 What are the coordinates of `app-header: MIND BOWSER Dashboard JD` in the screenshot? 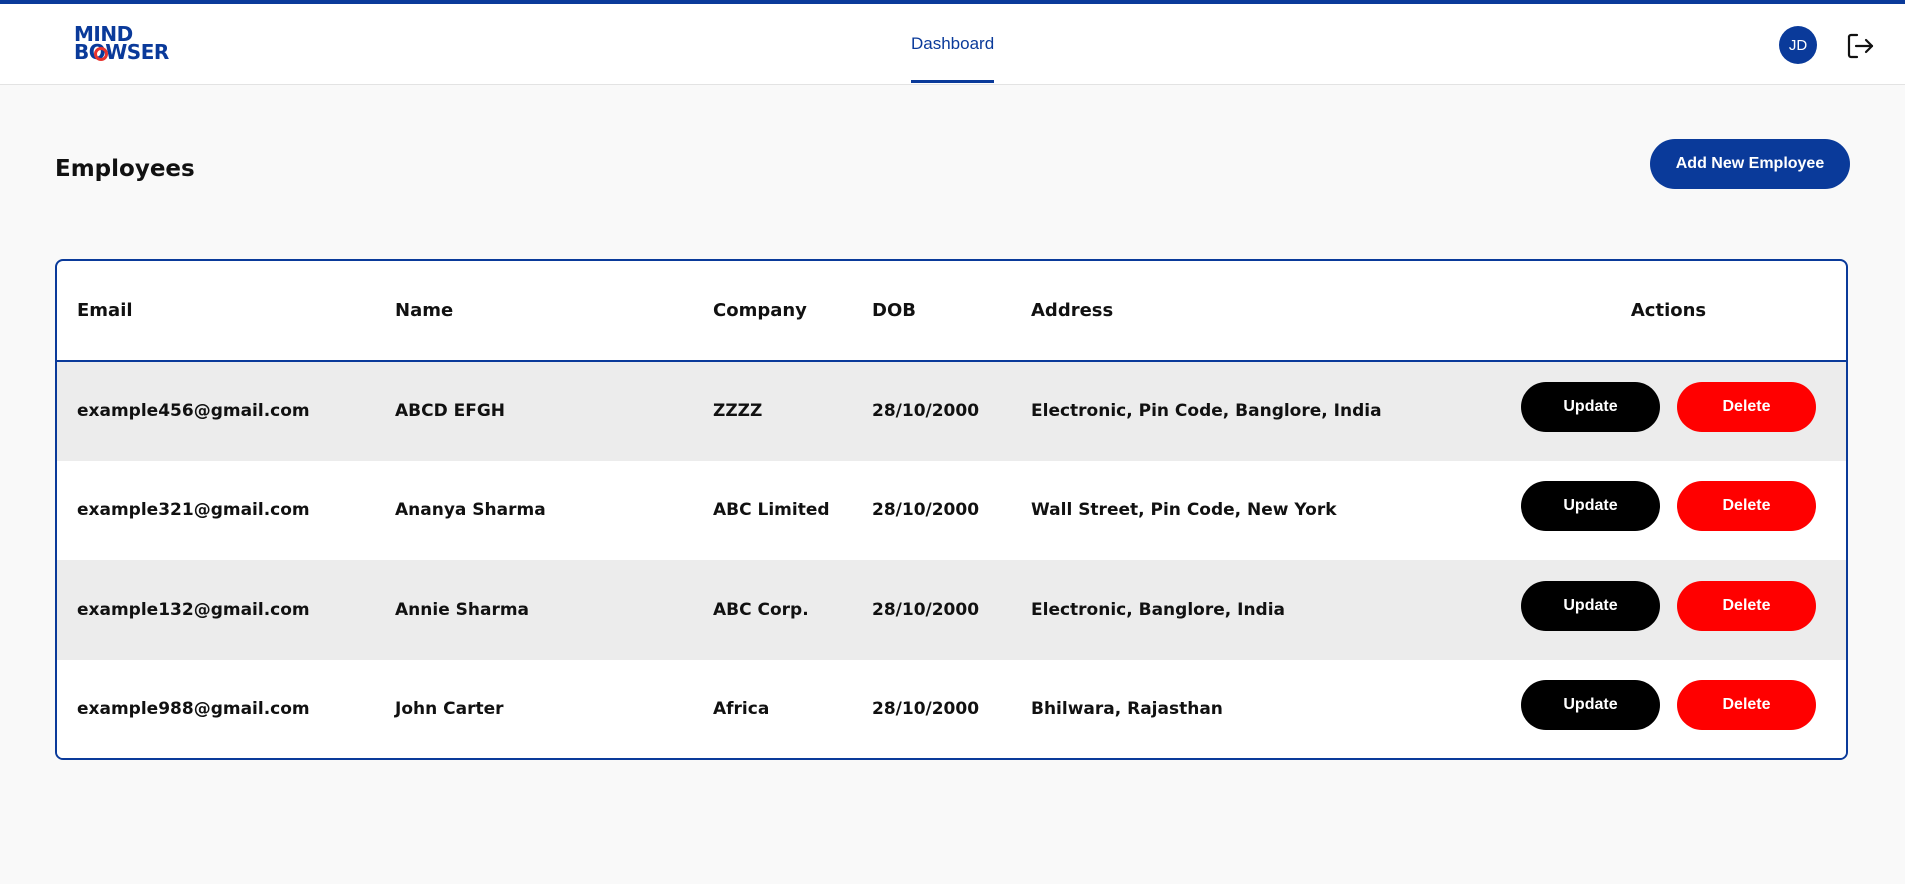 It's located at (952, 44).